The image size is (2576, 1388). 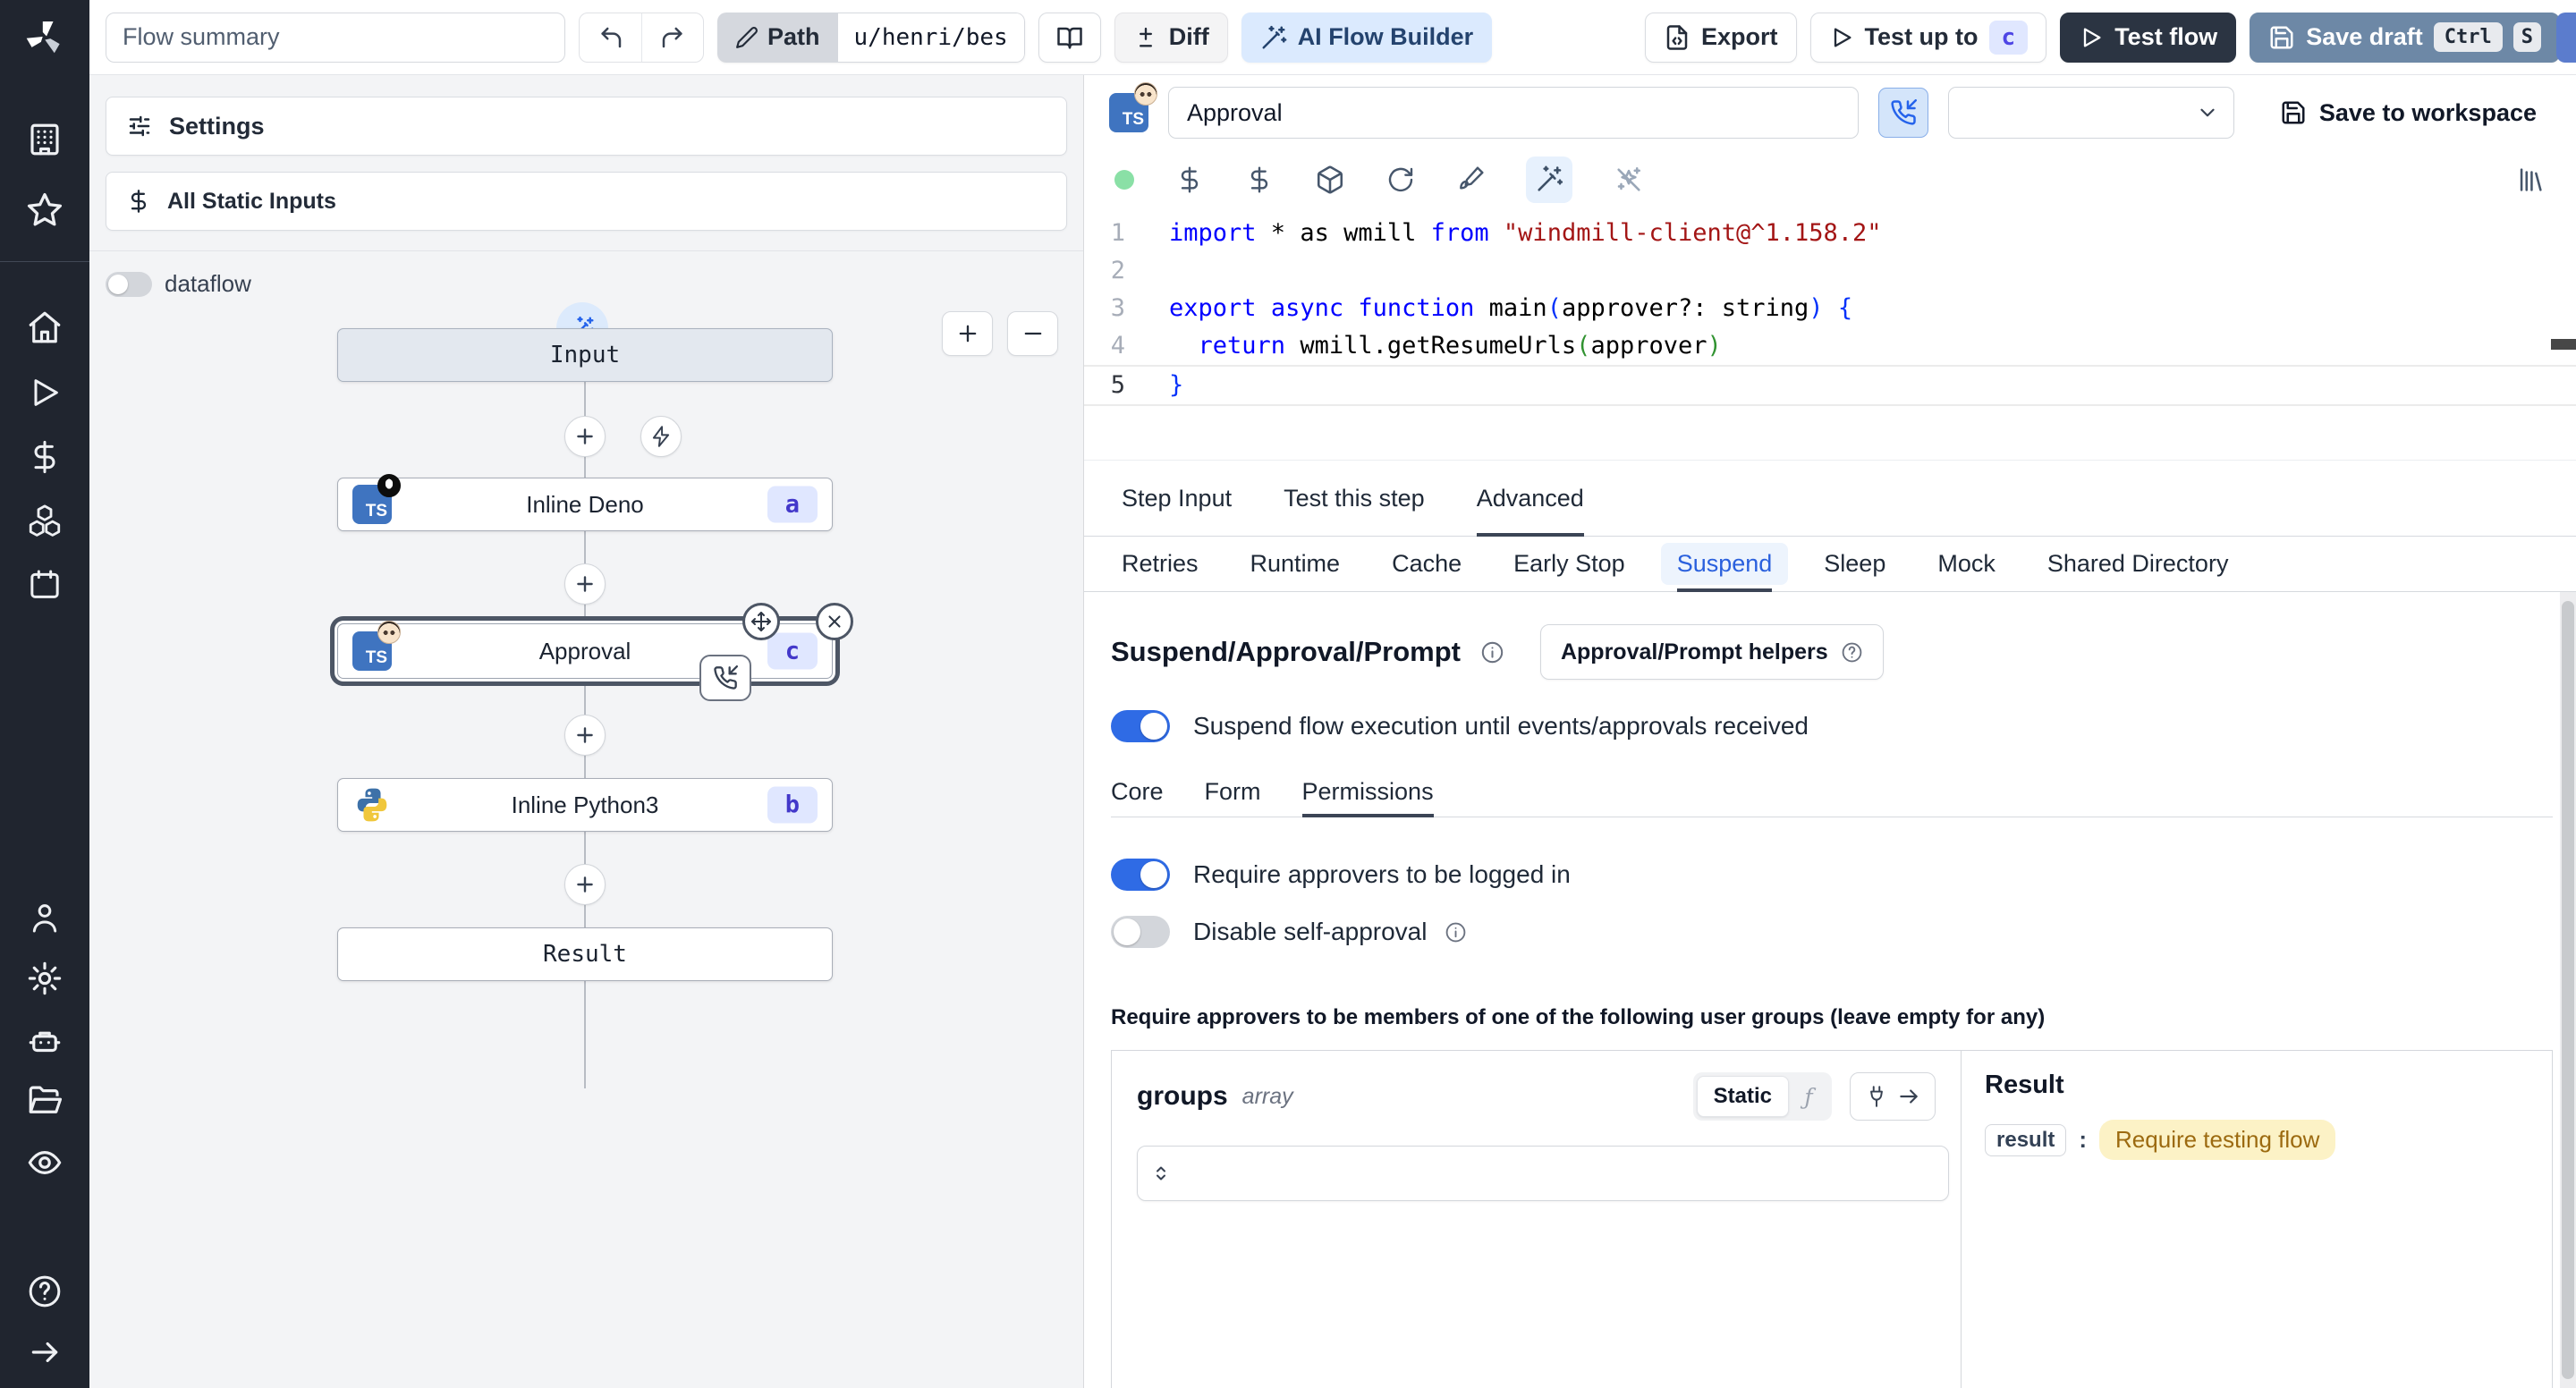 I want to click on workers-bot-icon, so click(x=44, y=1041).